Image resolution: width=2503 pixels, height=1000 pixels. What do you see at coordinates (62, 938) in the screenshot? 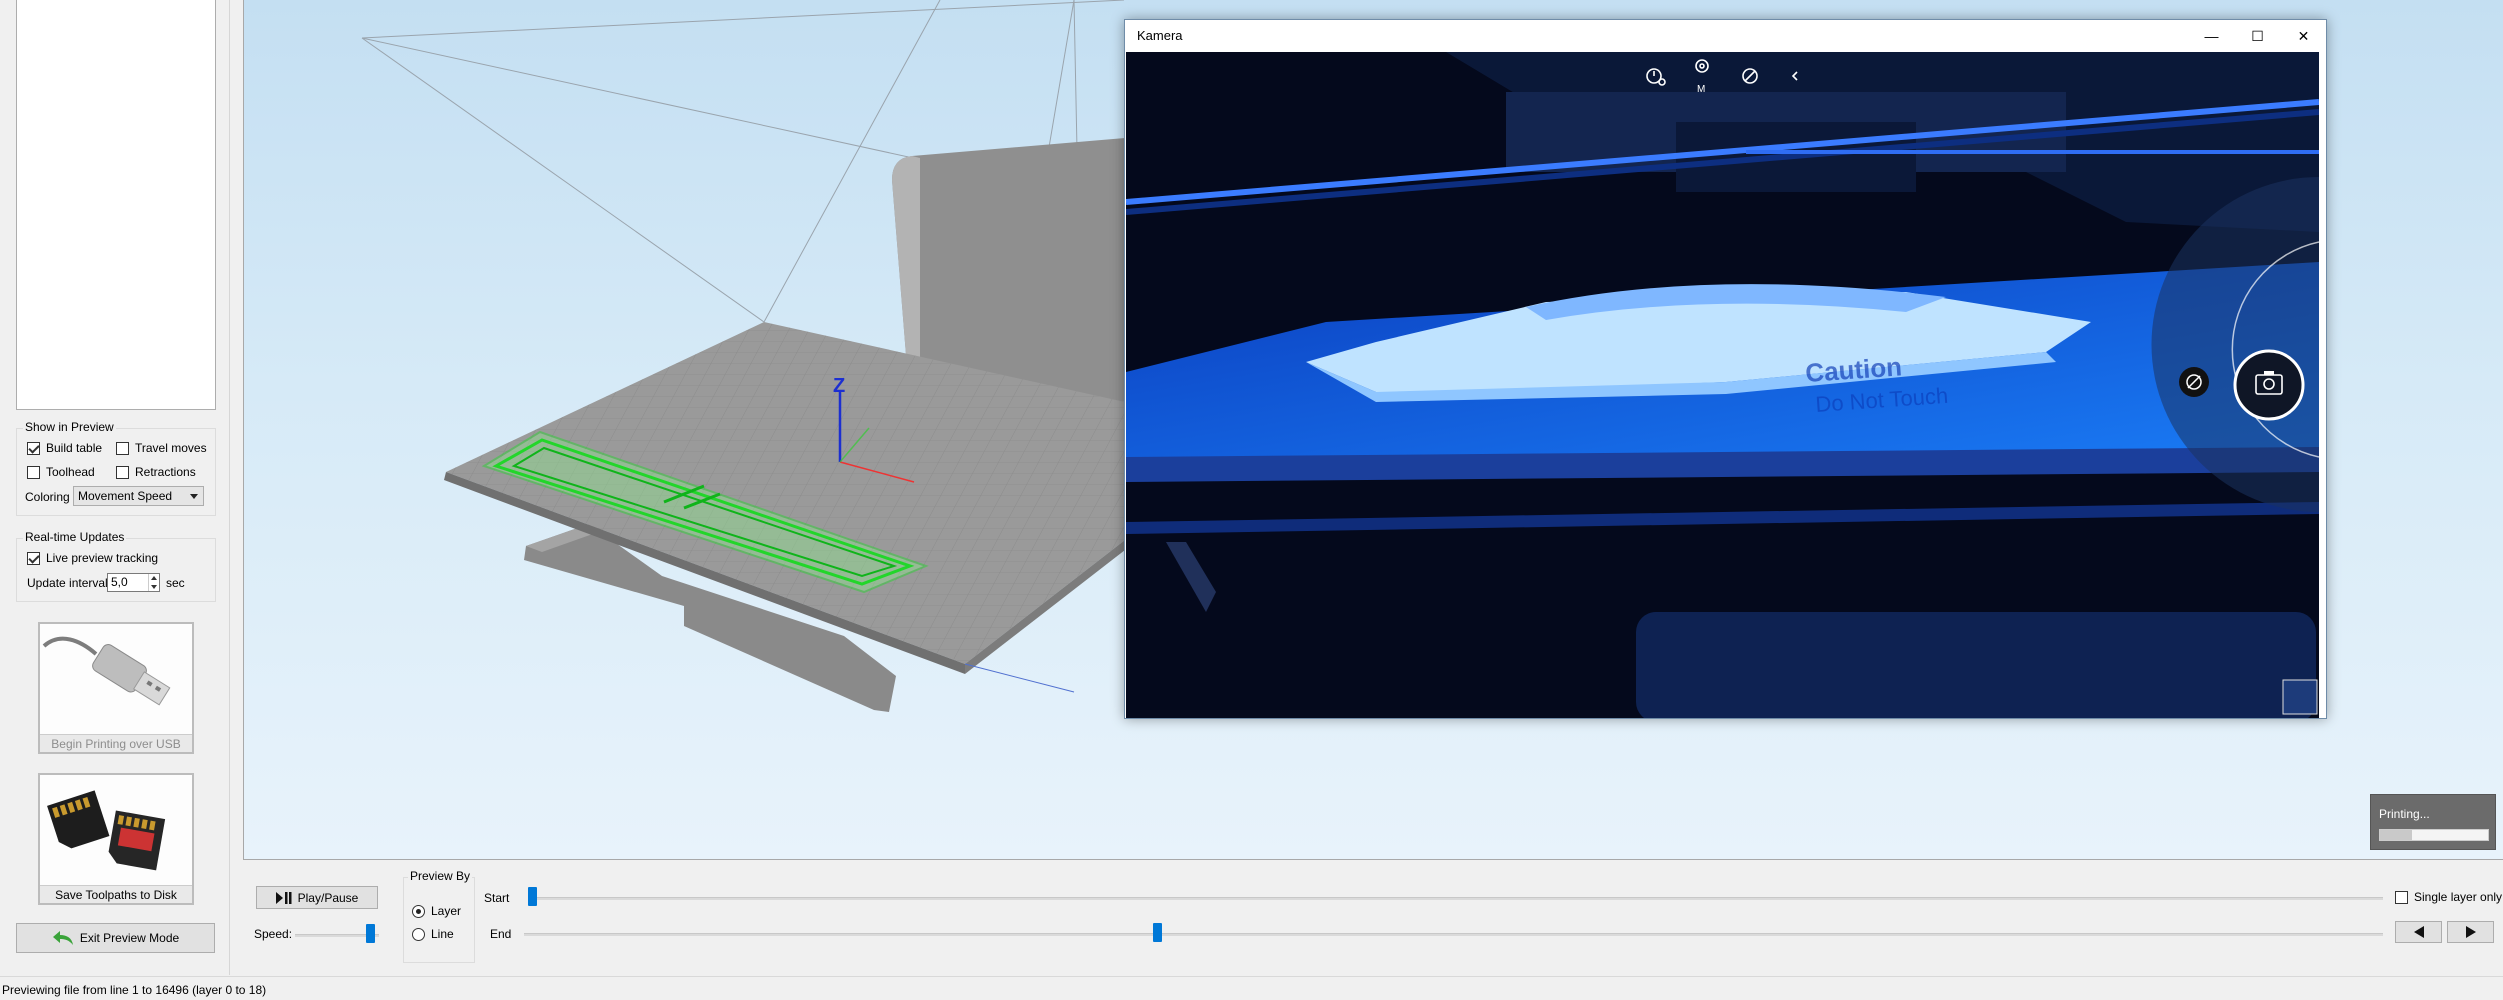
I see `green-back-arrow-icon` at bounding box center [62, 938].